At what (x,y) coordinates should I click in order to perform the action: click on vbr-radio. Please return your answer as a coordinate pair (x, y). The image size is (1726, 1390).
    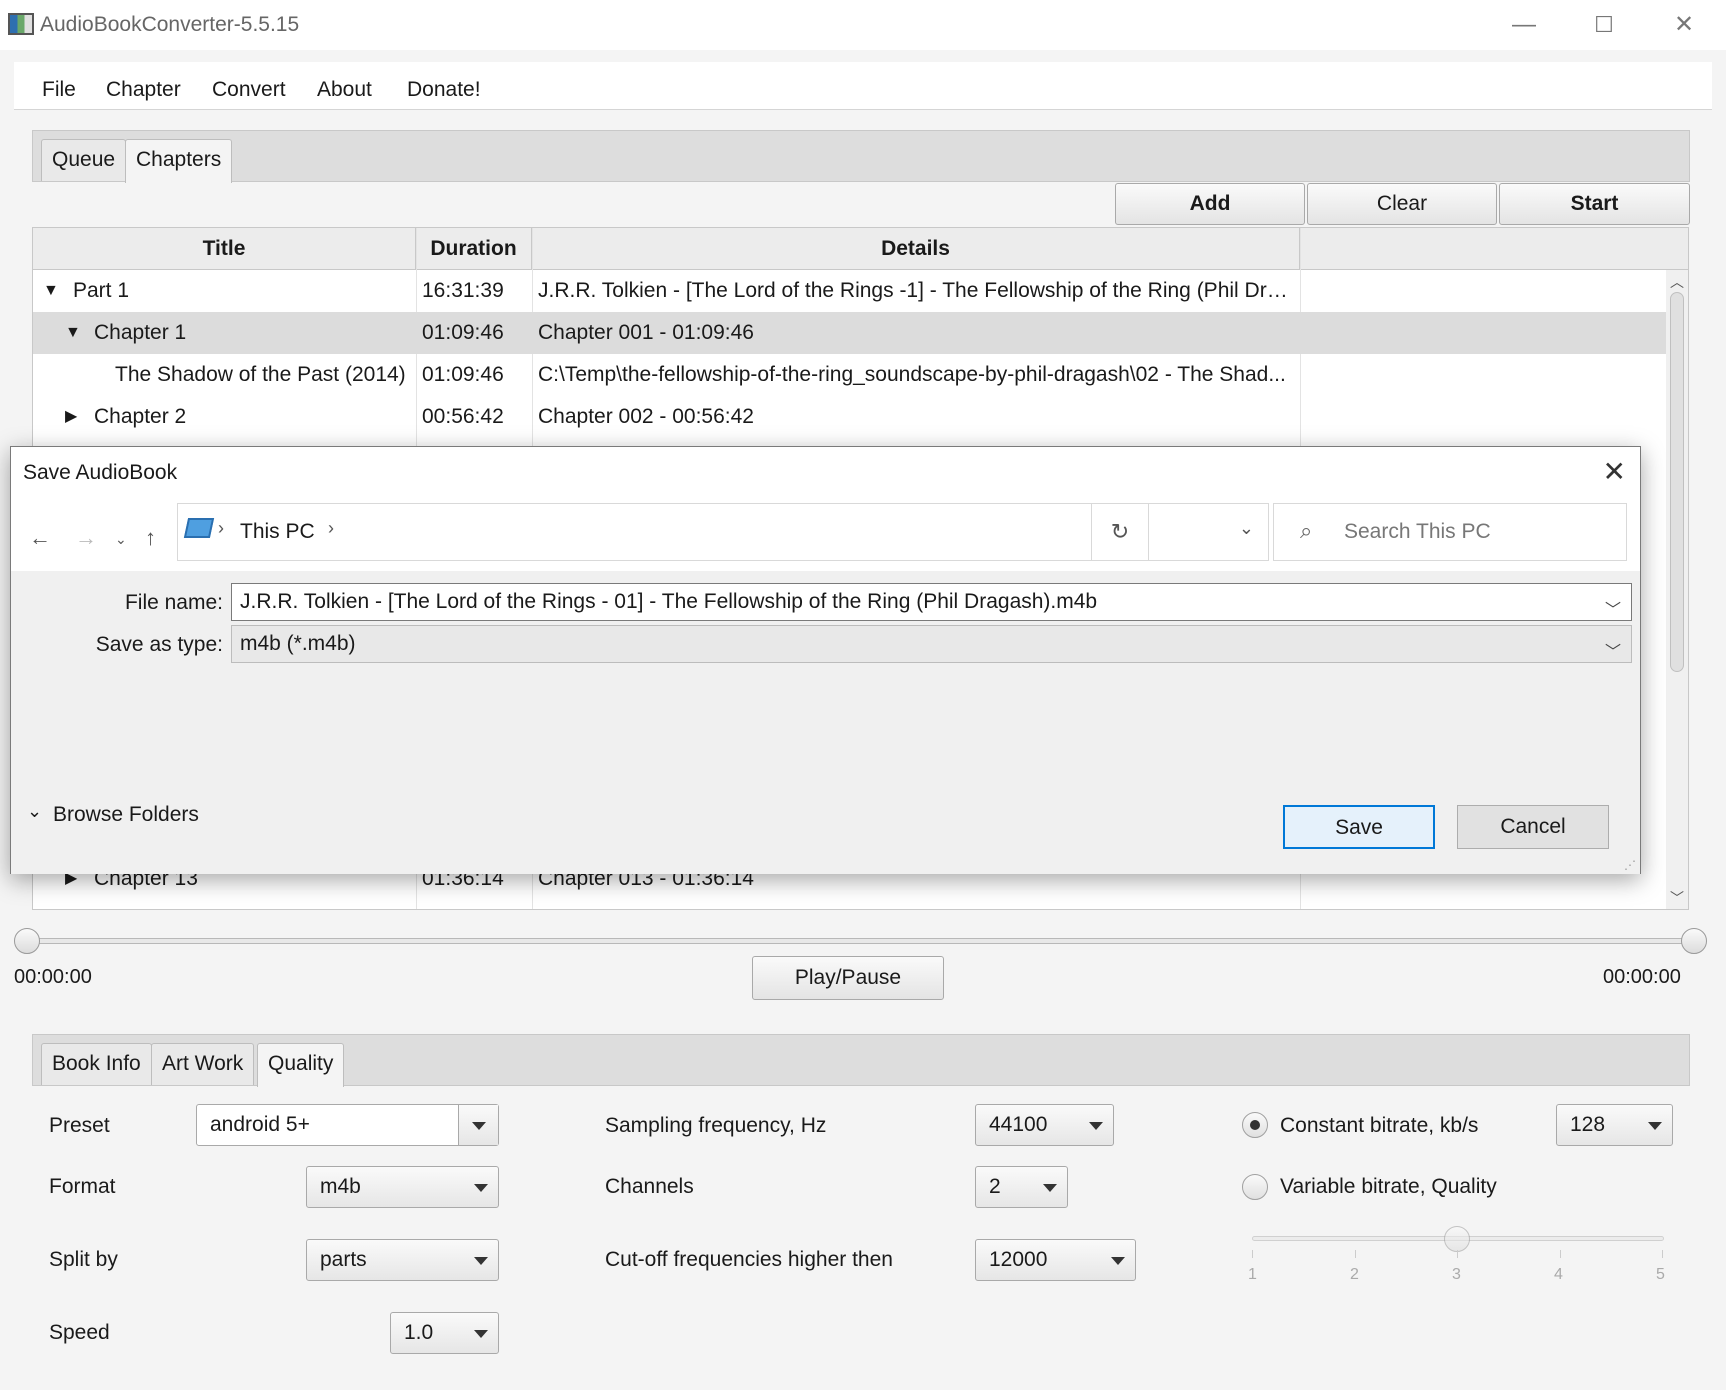
    Looking at the image, I should click on (1255, 1187).